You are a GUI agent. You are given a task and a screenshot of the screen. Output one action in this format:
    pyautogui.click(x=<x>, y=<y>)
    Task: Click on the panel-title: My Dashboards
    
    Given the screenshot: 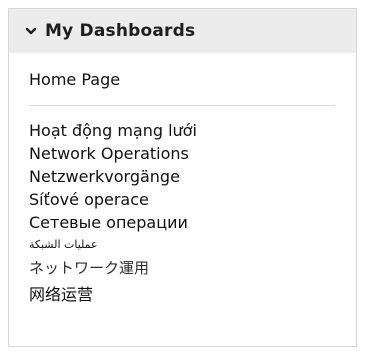 What is the action you would take?
    pyautogui.click(x=120, y=31)
    